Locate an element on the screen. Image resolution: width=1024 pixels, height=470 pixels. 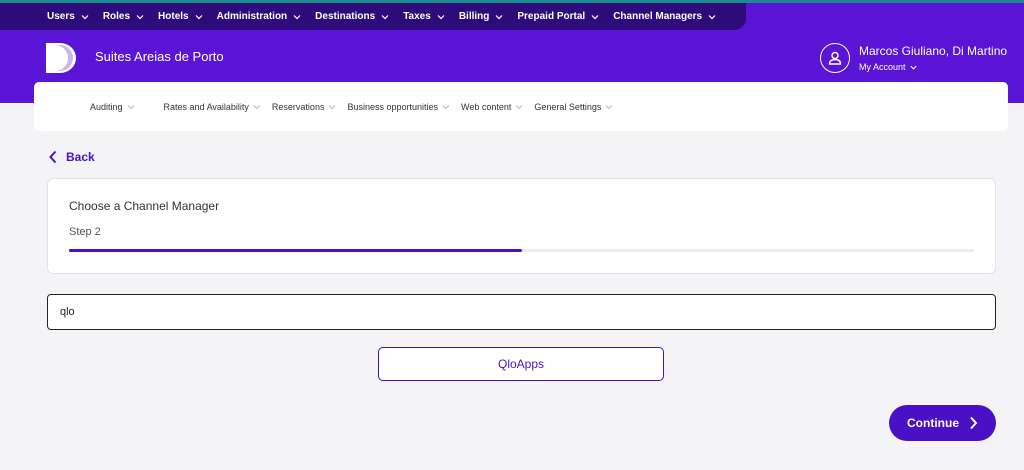
section-nav-rates-availability: Rates and Availability is located at coordinates (213, 107).